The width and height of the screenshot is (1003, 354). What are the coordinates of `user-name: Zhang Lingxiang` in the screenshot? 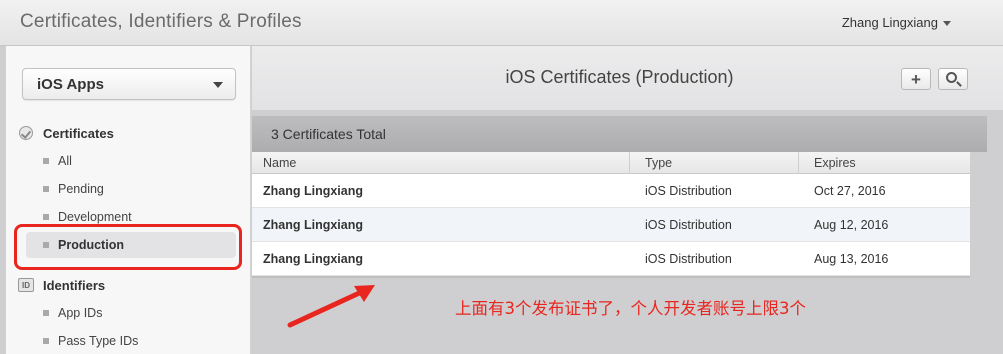 It's located at (889, 22).